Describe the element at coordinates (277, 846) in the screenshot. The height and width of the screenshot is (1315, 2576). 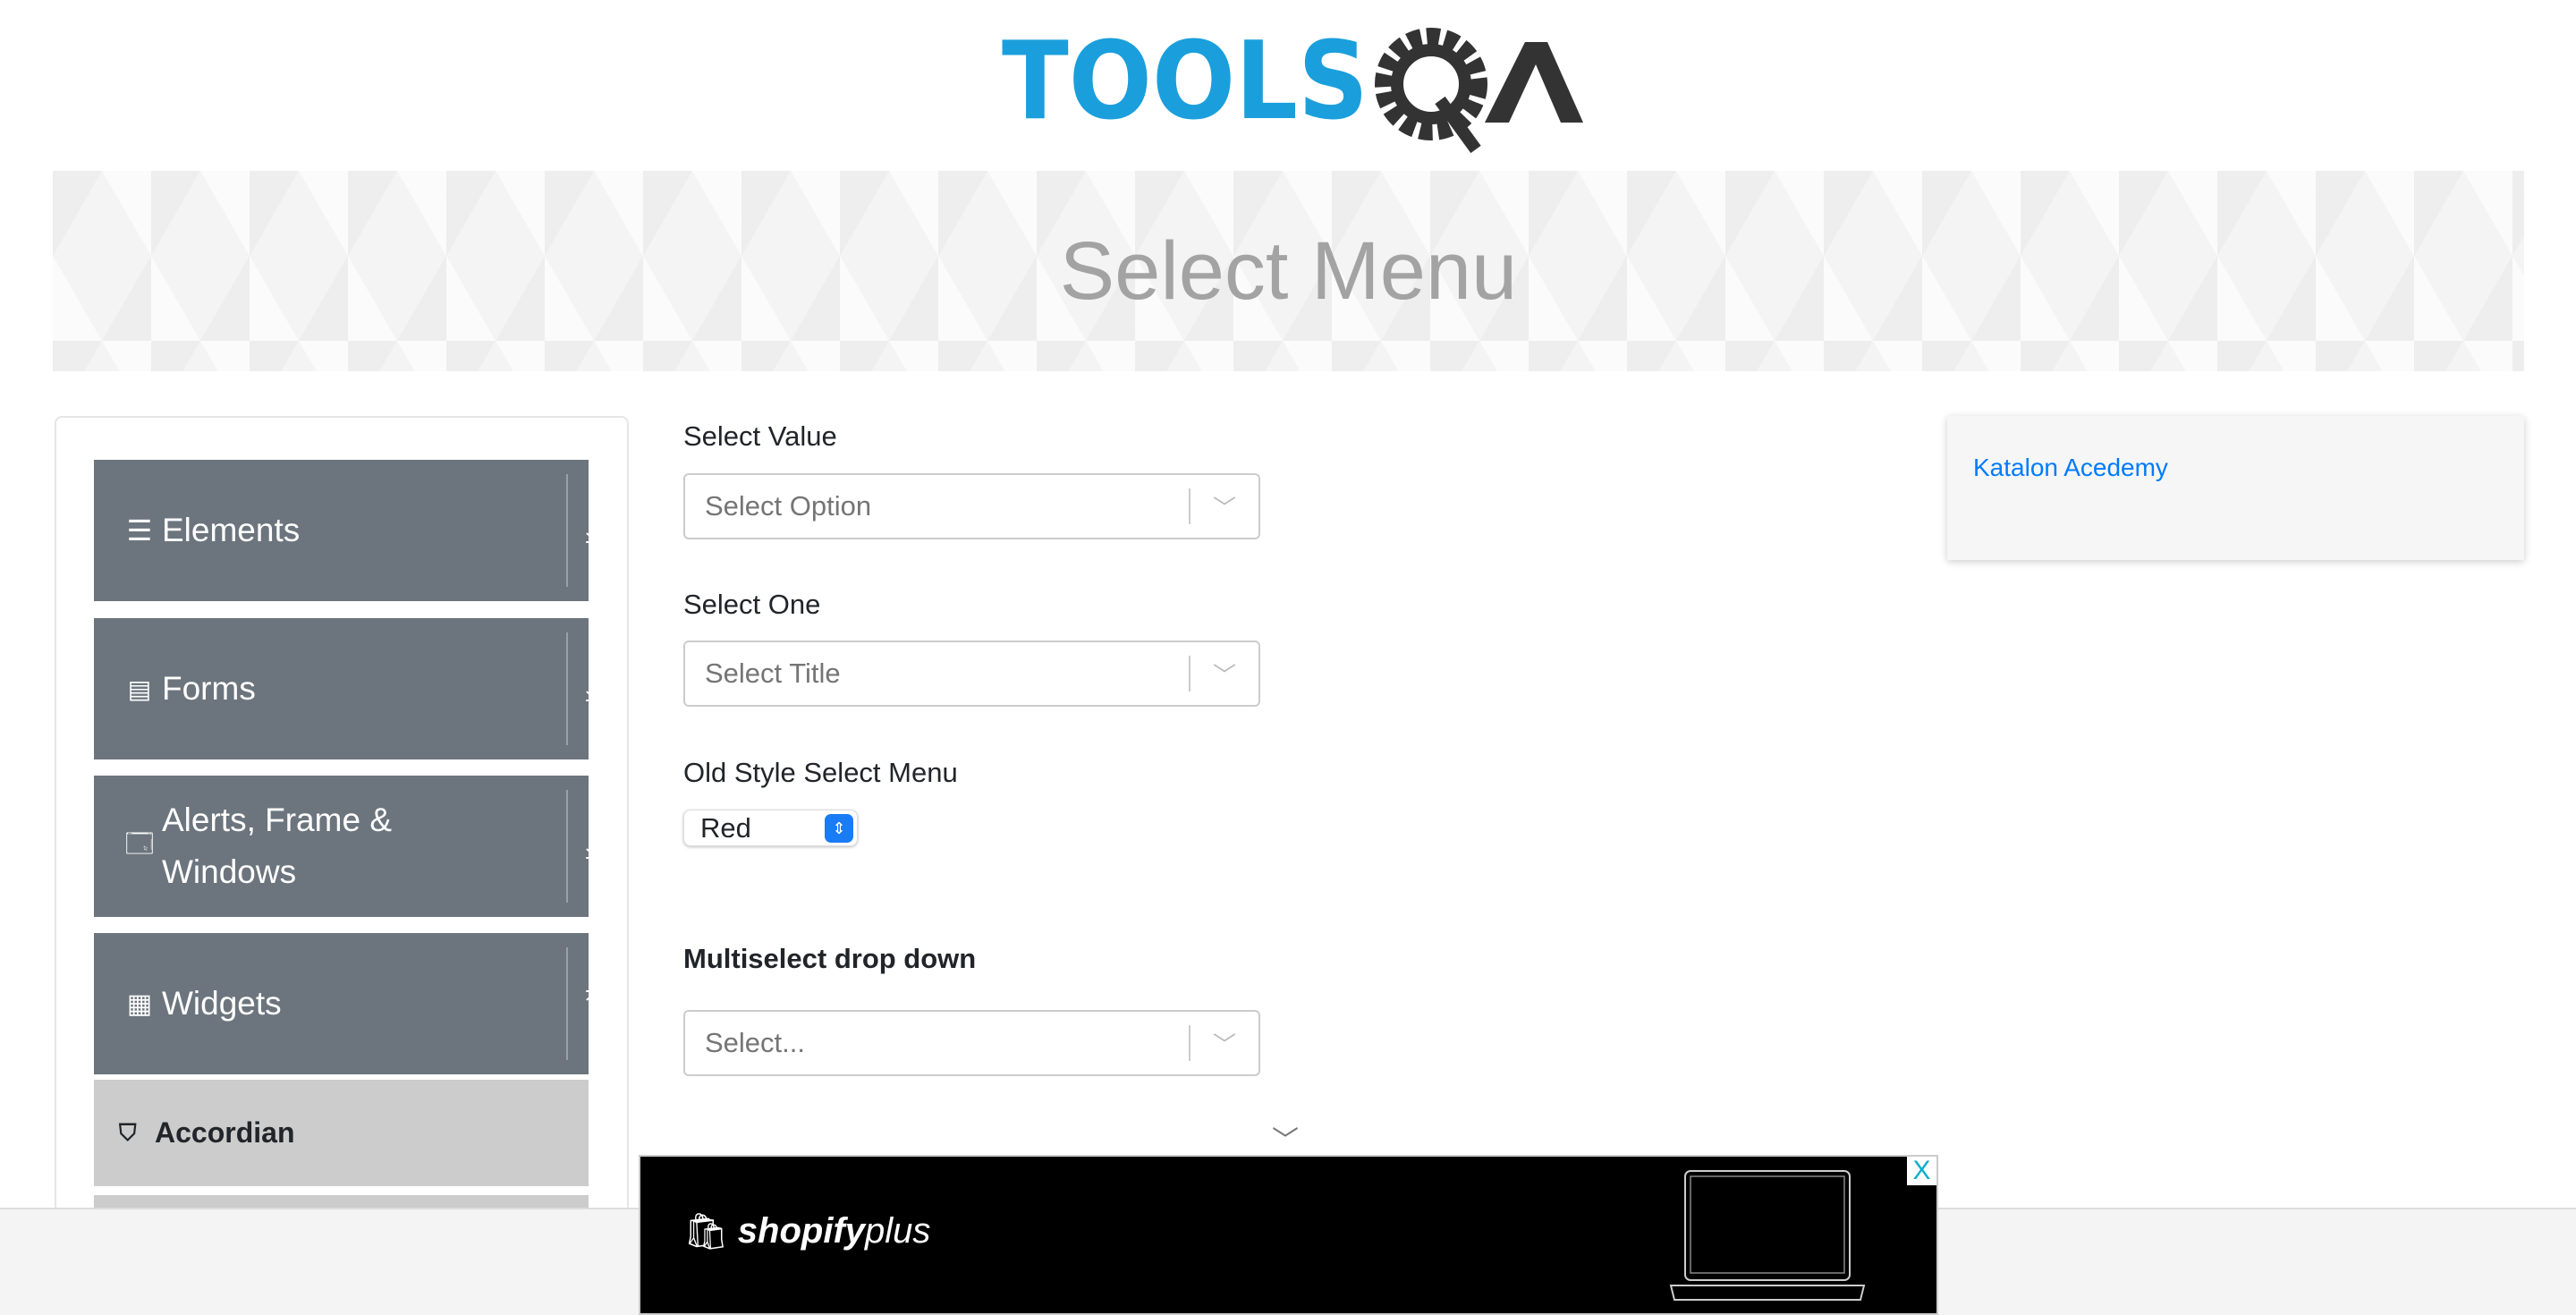
I see `group-label: Alerts, Frame & Windows` at that location.